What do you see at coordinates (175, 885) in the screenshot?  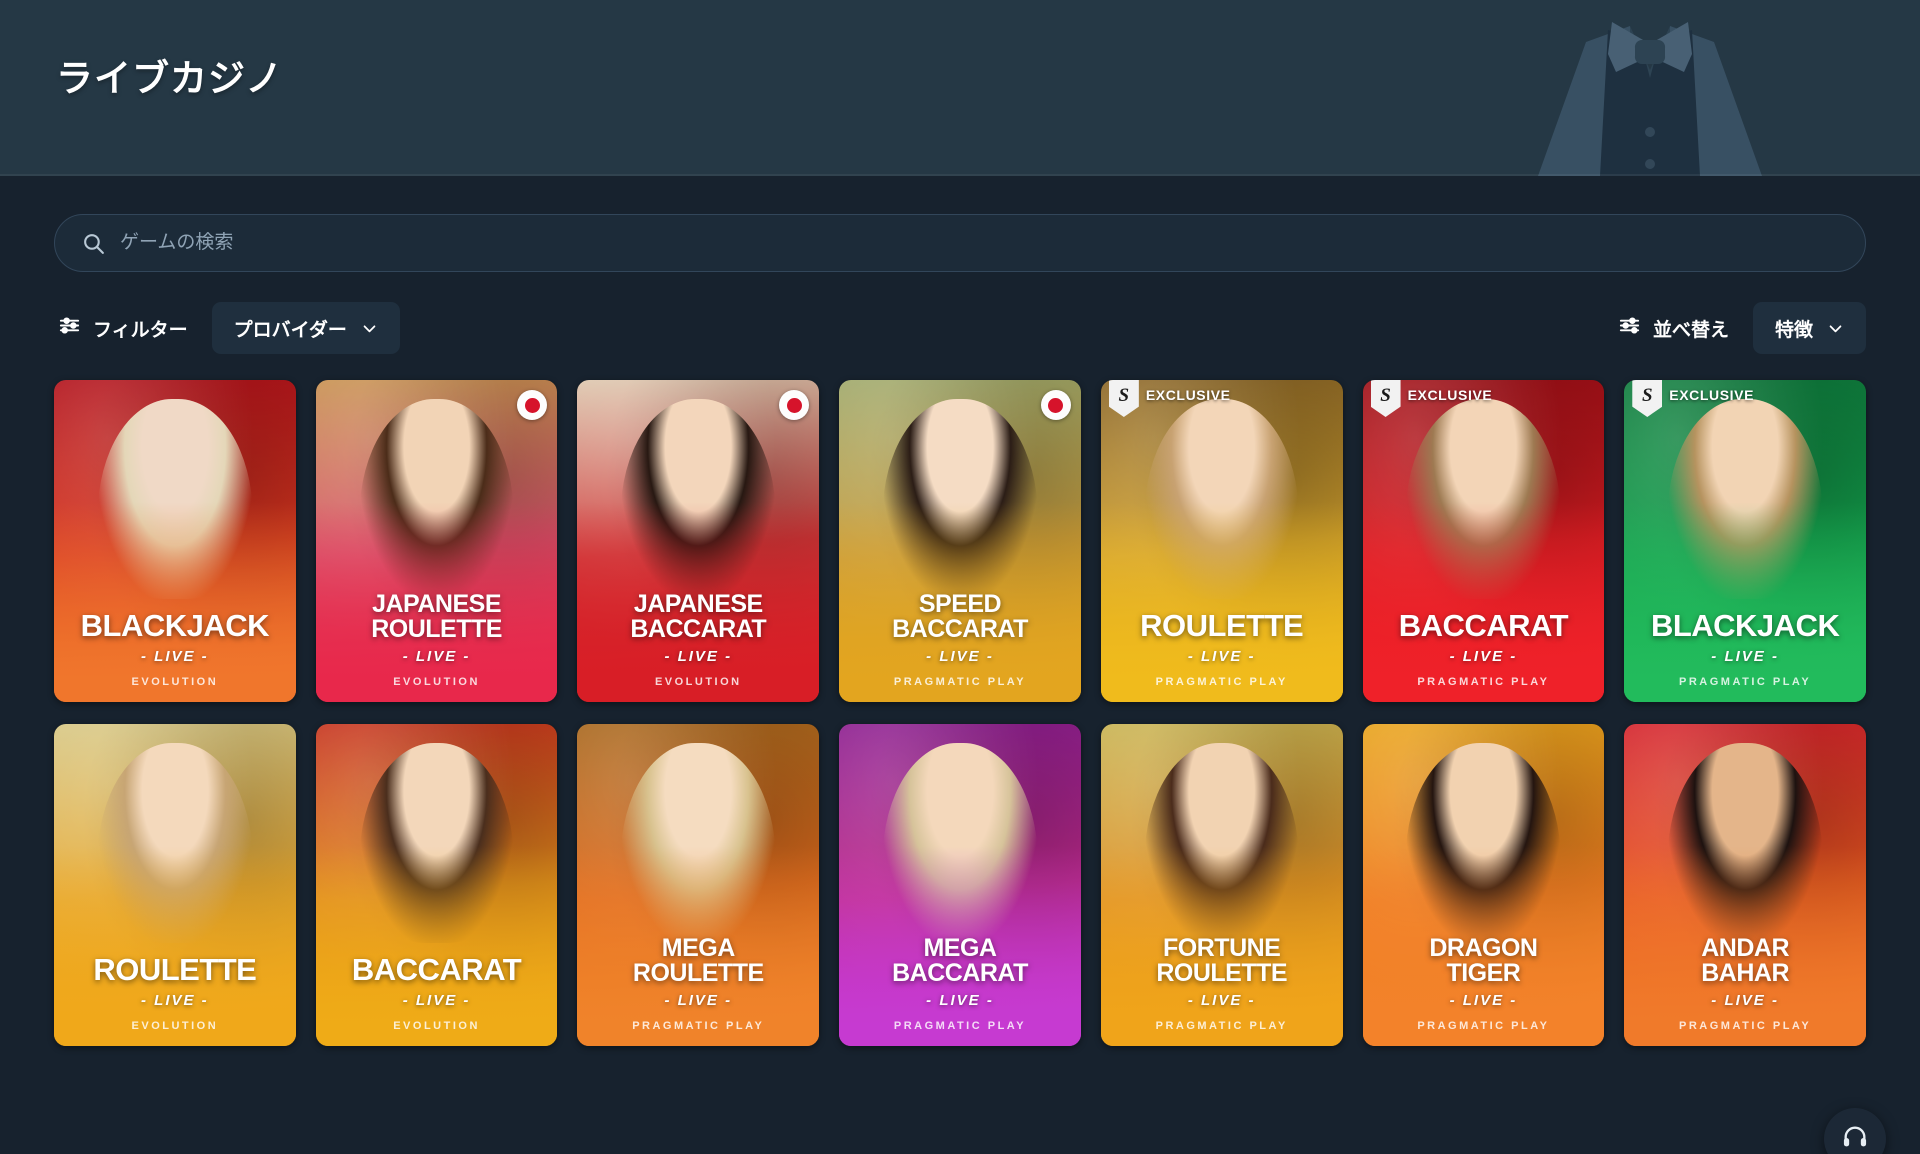 I see `game-card: ROULETTE - LIVE - EVOLUTION` at bounding box center [175, 885].